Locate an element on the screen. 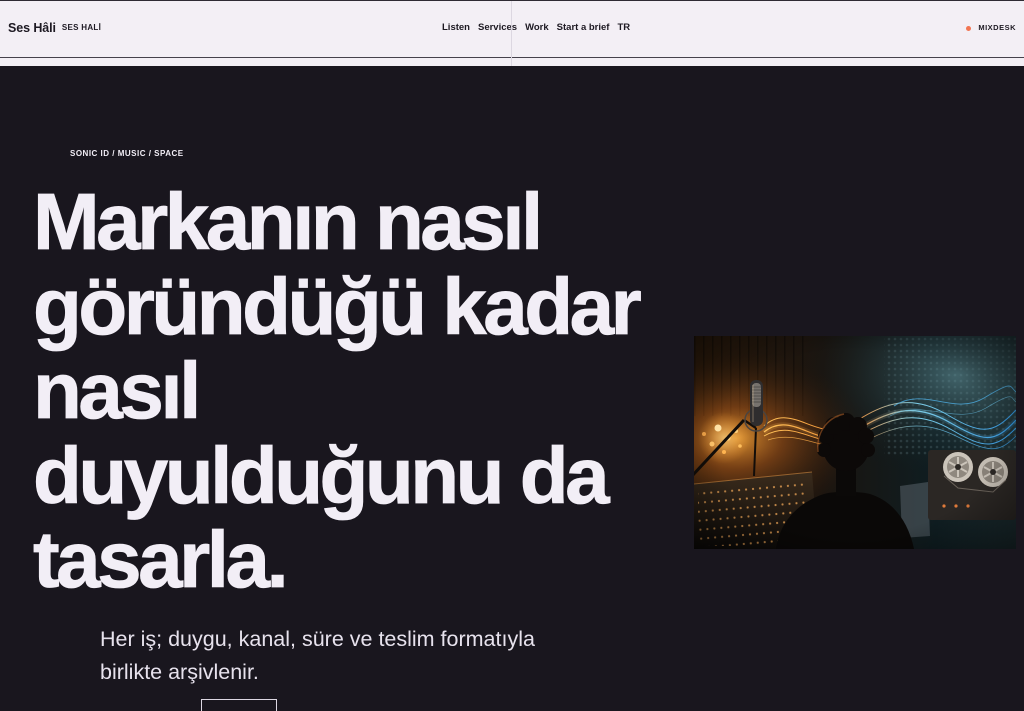  main-nav: Listen Services Work Start a brief TR is located at coordinates (536, 28).